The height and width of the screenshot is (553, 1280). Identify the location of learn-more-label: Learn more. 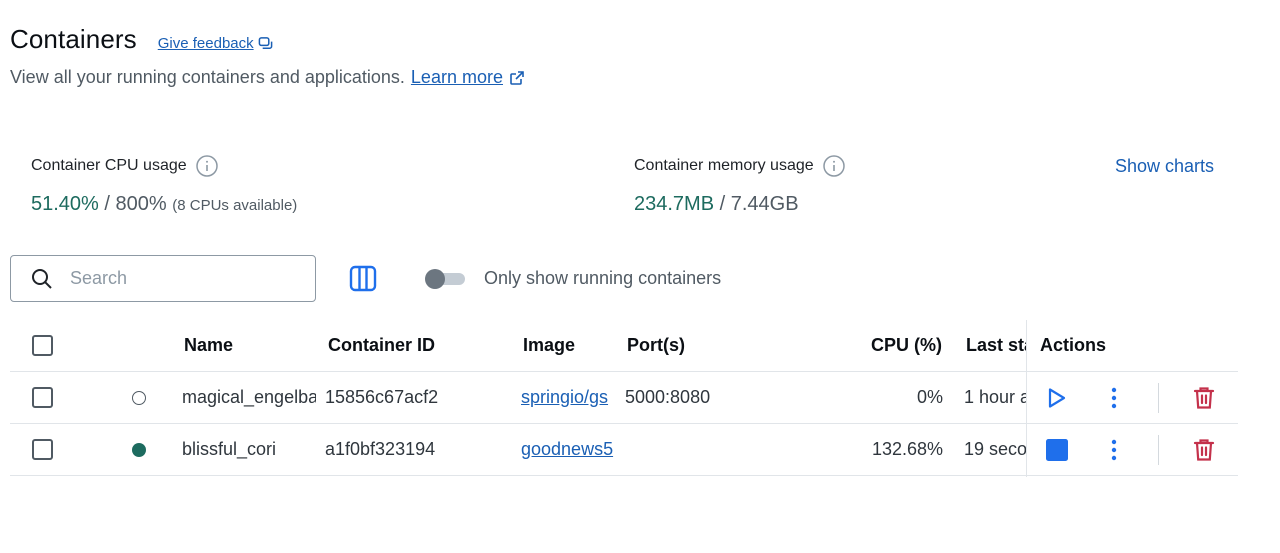
(456, 77).